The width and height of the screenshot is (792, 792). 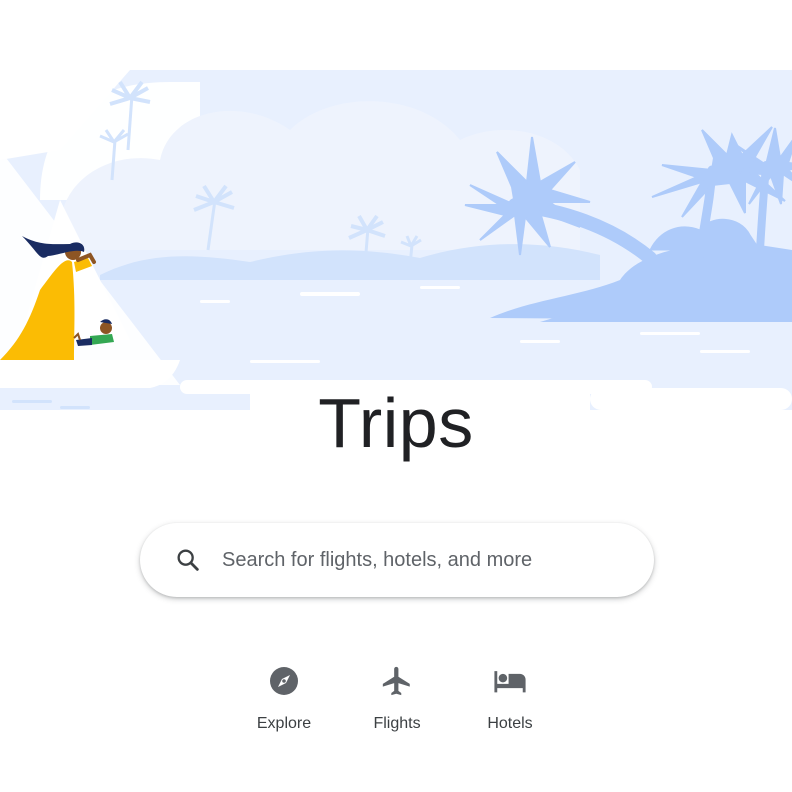 What do you see at coordinates (284, 702) in the screenshot?
I see `nav-item-explore: Explore` at bounding box center [284, 702].